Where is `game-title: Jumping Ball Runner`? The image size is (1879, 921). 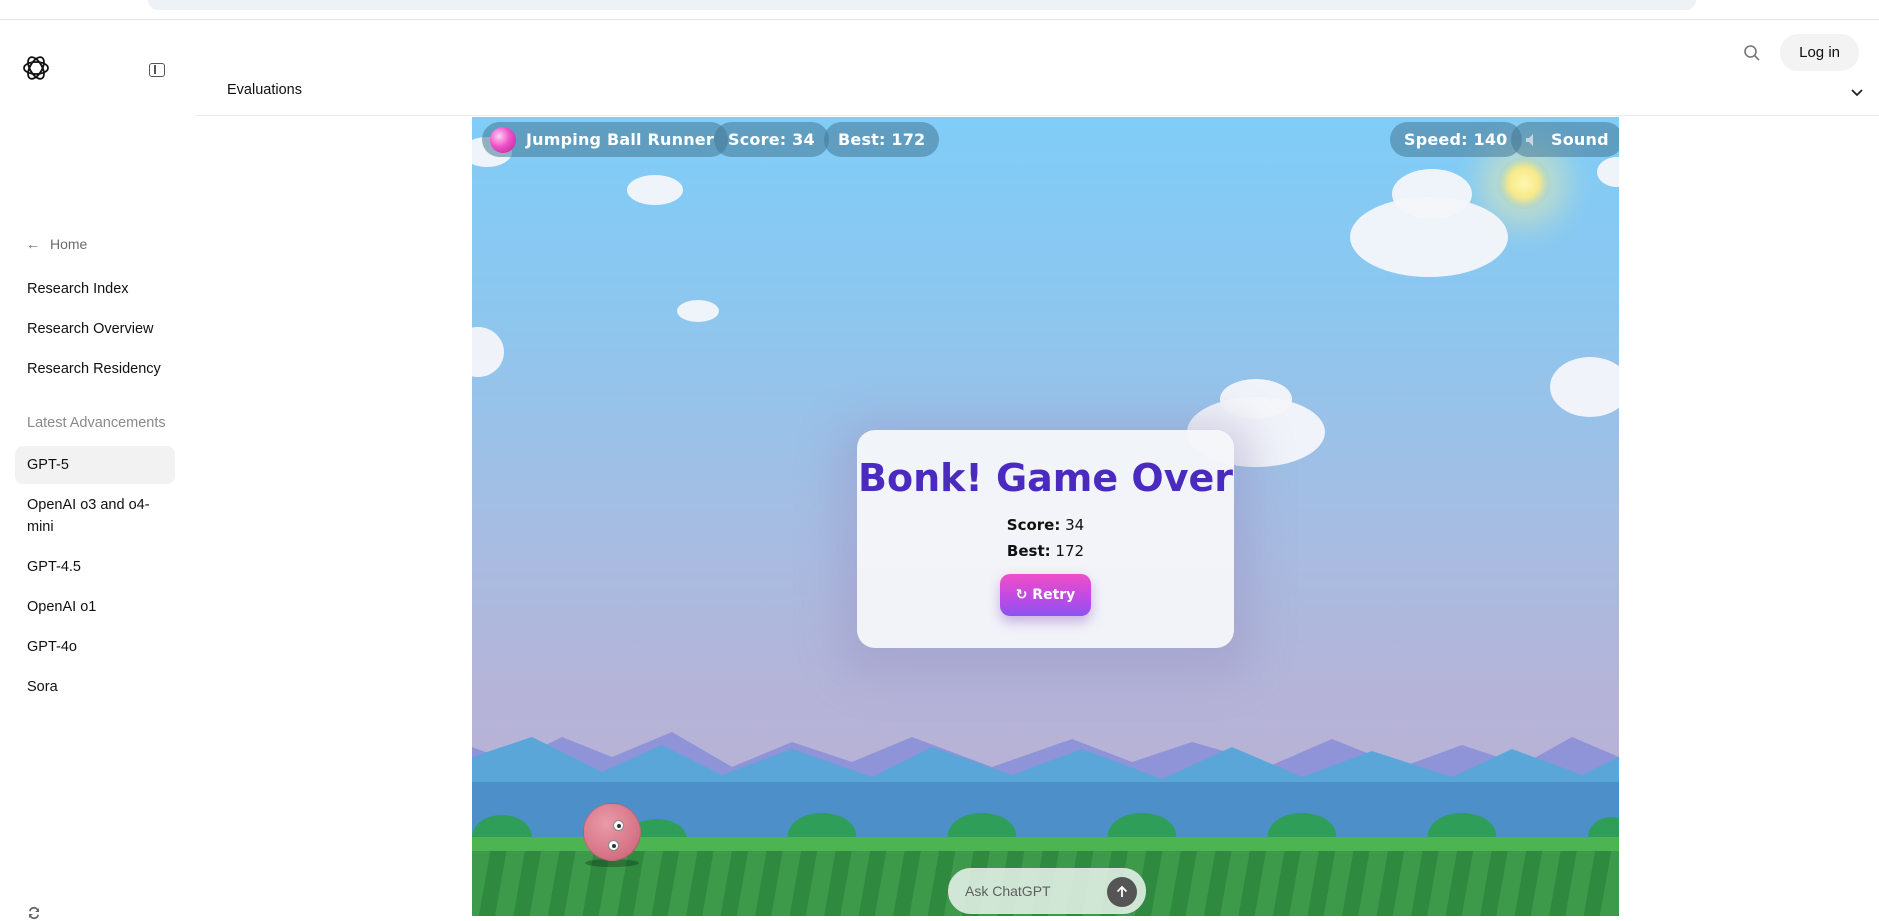
game-title: Jumping Ball Runner is located at coordinates (620, 139).